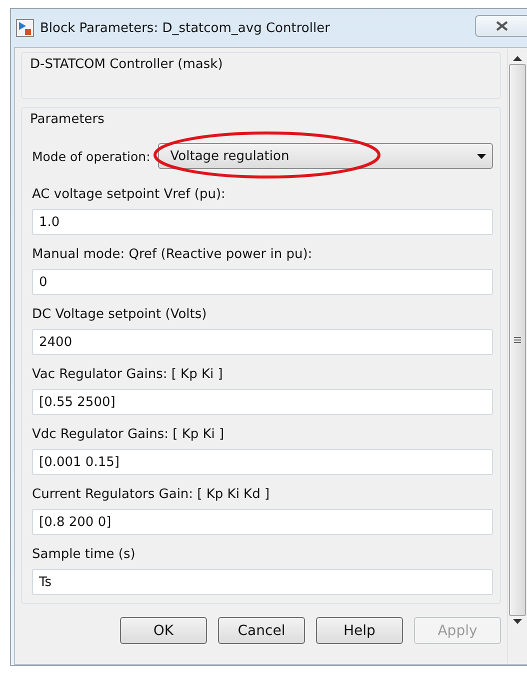  What do you see at coordinates (517, 621) in the screenshot?
I see `down-arrow-icon` at bounding box center [517, 621].